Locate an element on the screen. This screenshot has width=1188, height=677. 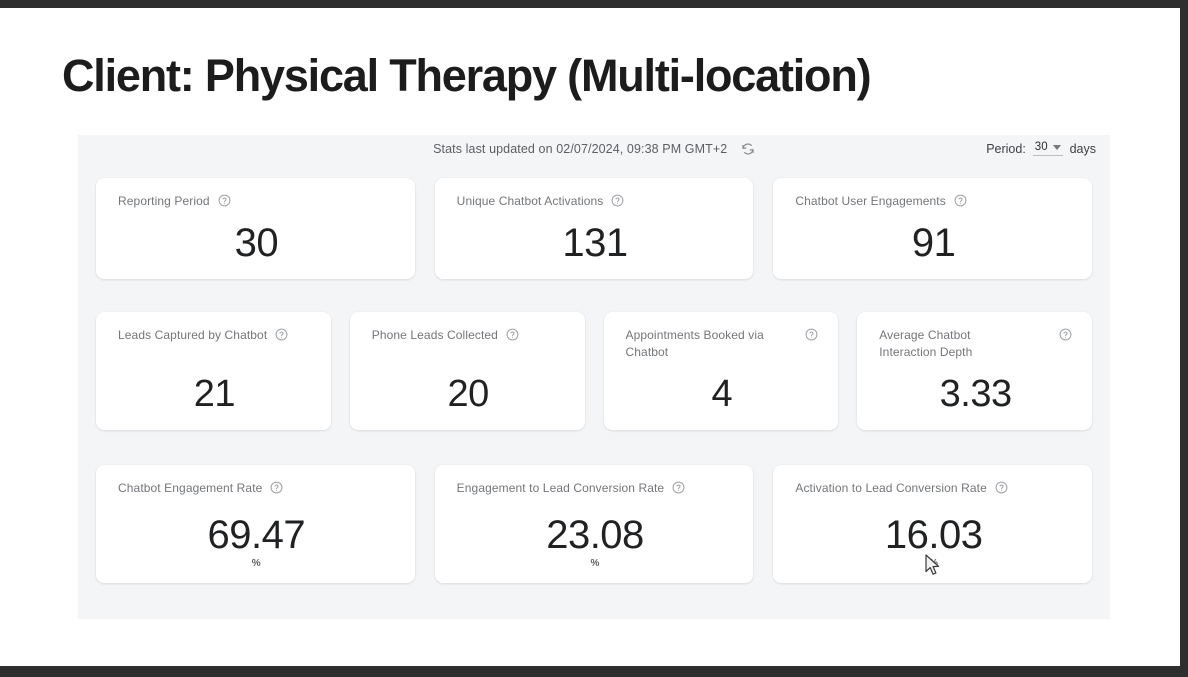
card-value-wrap: 21 is located at coordinates (214, 382).